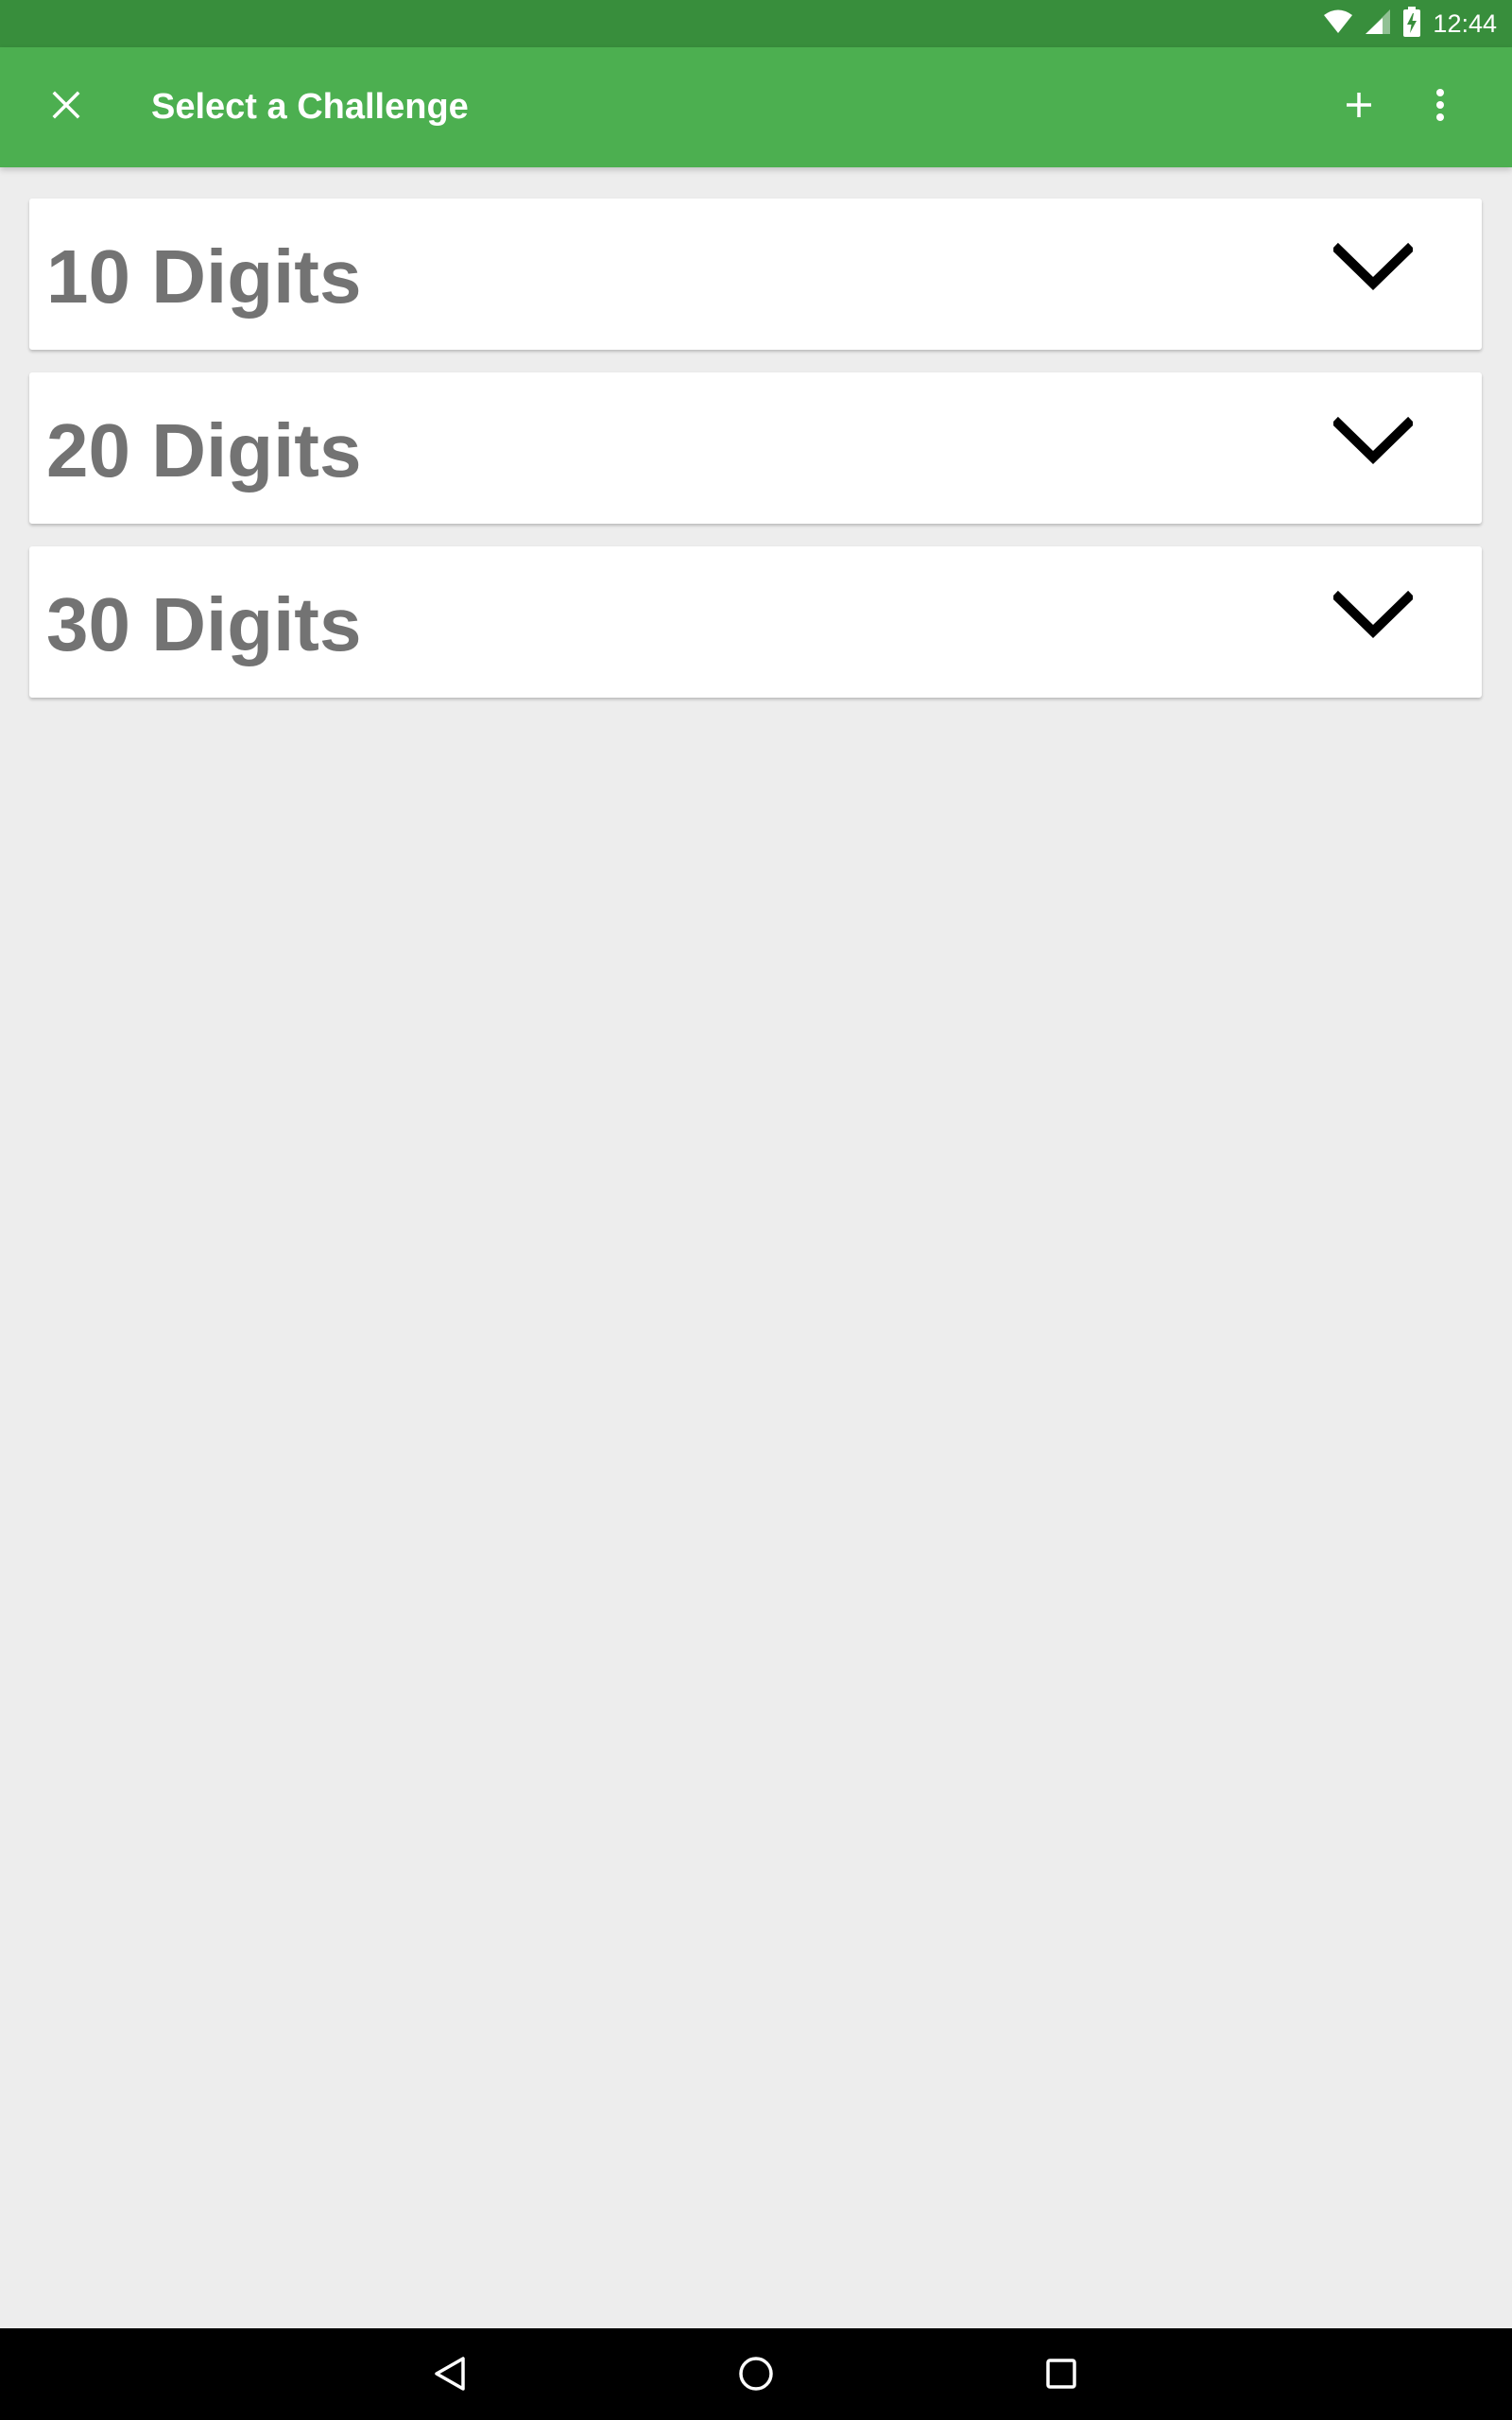  Describe the element at coordinates (755, 448) in the screenshot. I see `challenge-card-20-digits: 20 Digits` at that location.